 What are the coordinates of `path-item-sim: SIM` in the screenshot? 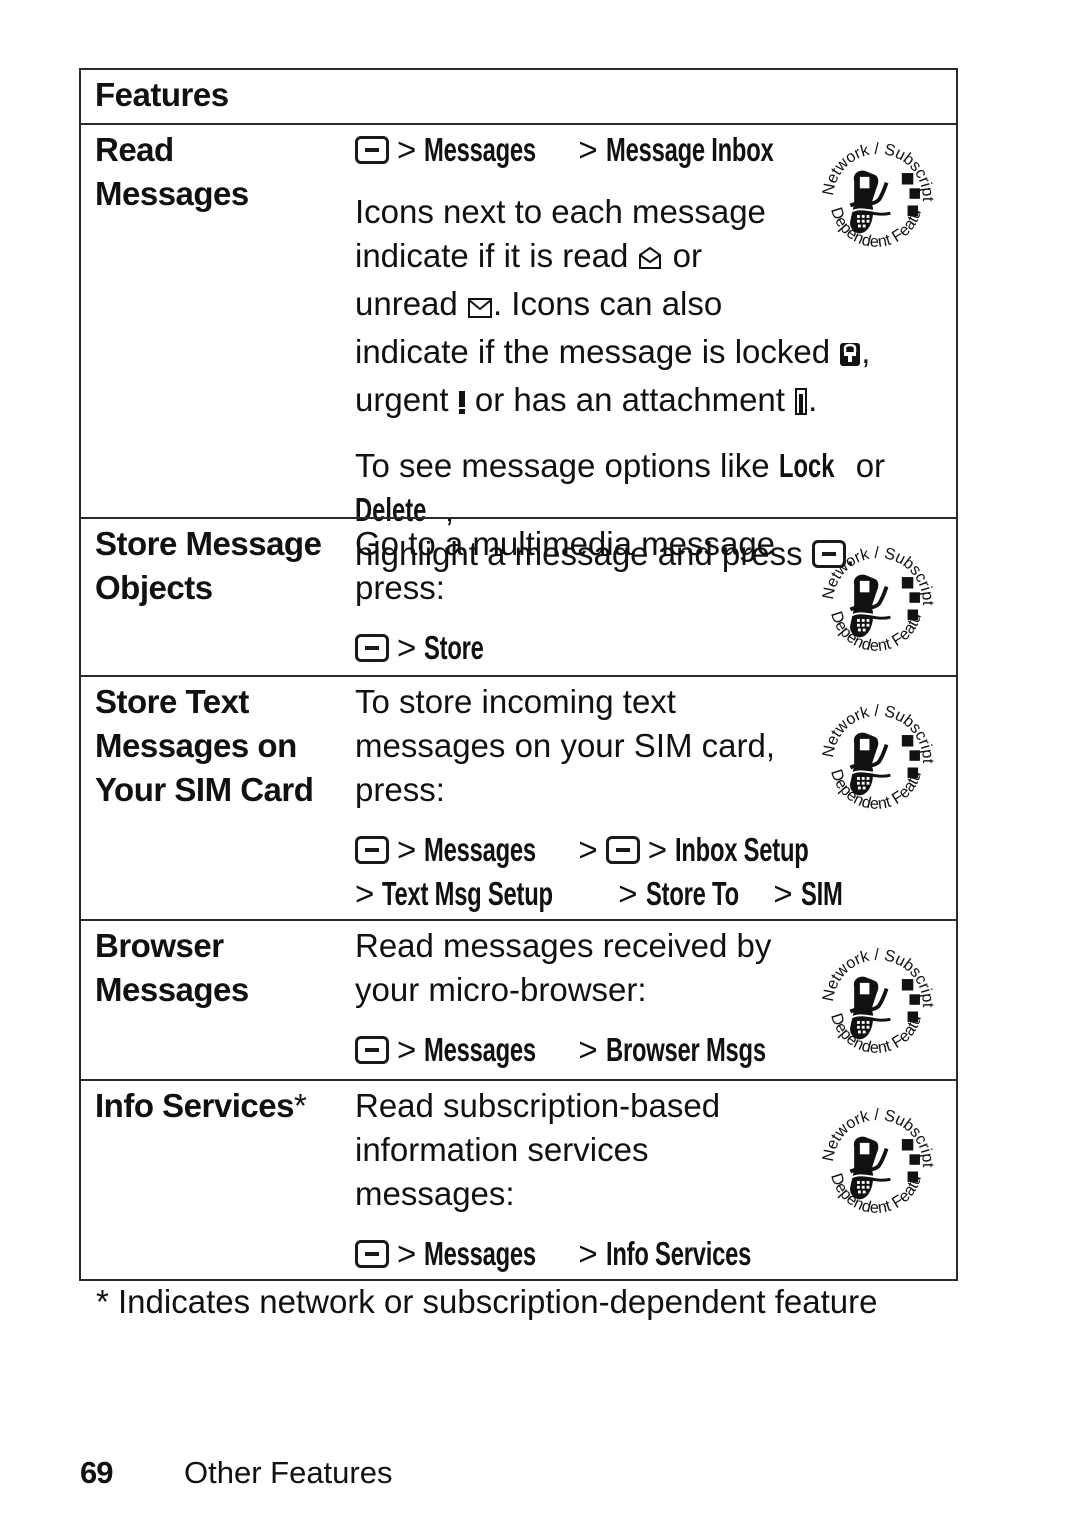 It's located at (821, 893).